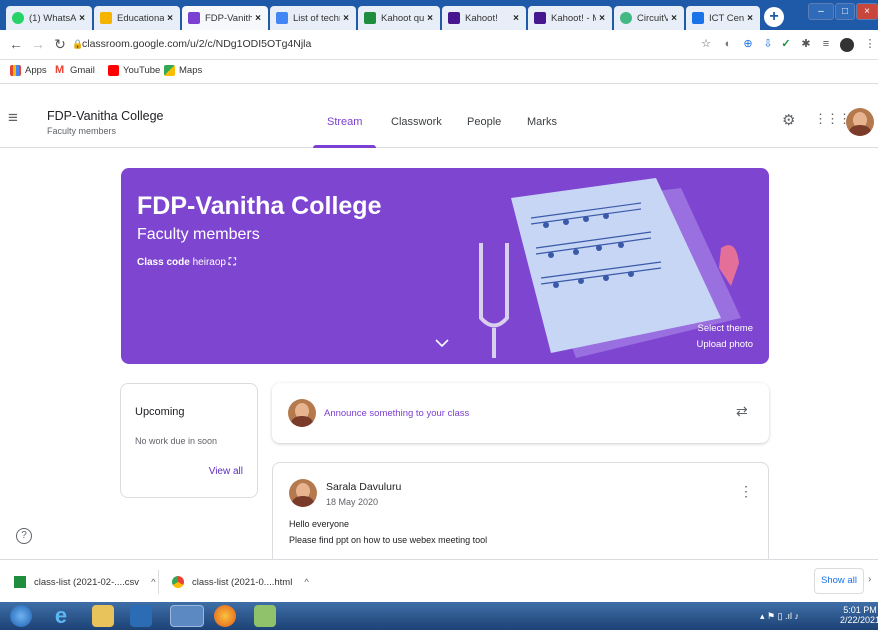 This screenshot has height=630, width=878. Describe the element at coordinates (364, 487) in the screenshot. I see `post-author: Sarala Davuluru` at that location.